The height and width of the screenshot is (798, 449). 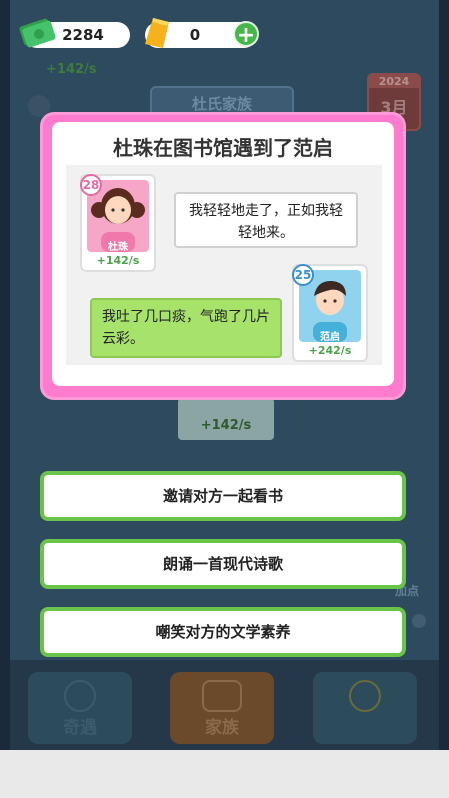 I want to click on bottom-strip, so click(x=224, y=774).